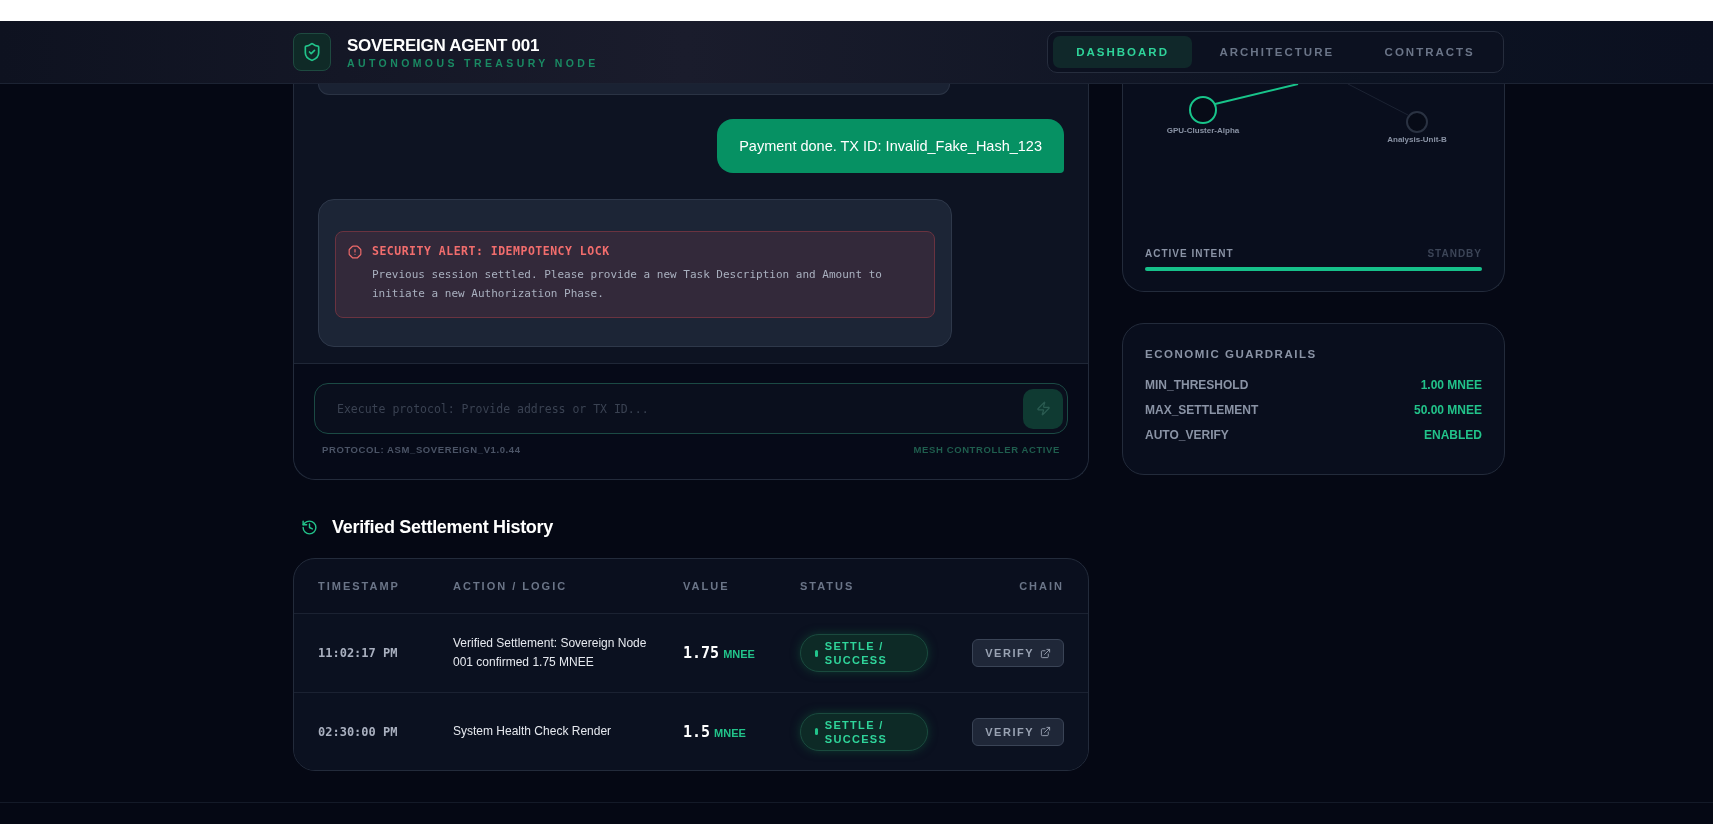  I want to click on protocol-label: PROTOCOL: ASM_SOVEREIGN_V1.0.44, so click(421, 449).